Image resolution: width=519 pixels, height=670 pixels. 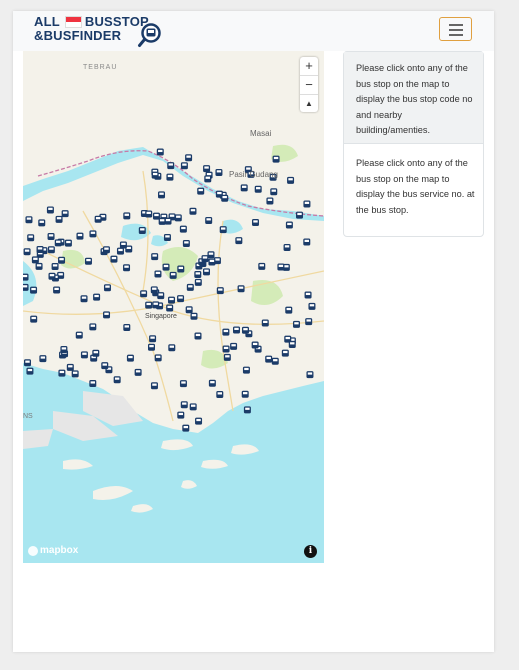 What do you see at coordinates (53, 550) in the screenshot?
I see `mapbox-logo: mapbox` at bounding box center [53, 550].